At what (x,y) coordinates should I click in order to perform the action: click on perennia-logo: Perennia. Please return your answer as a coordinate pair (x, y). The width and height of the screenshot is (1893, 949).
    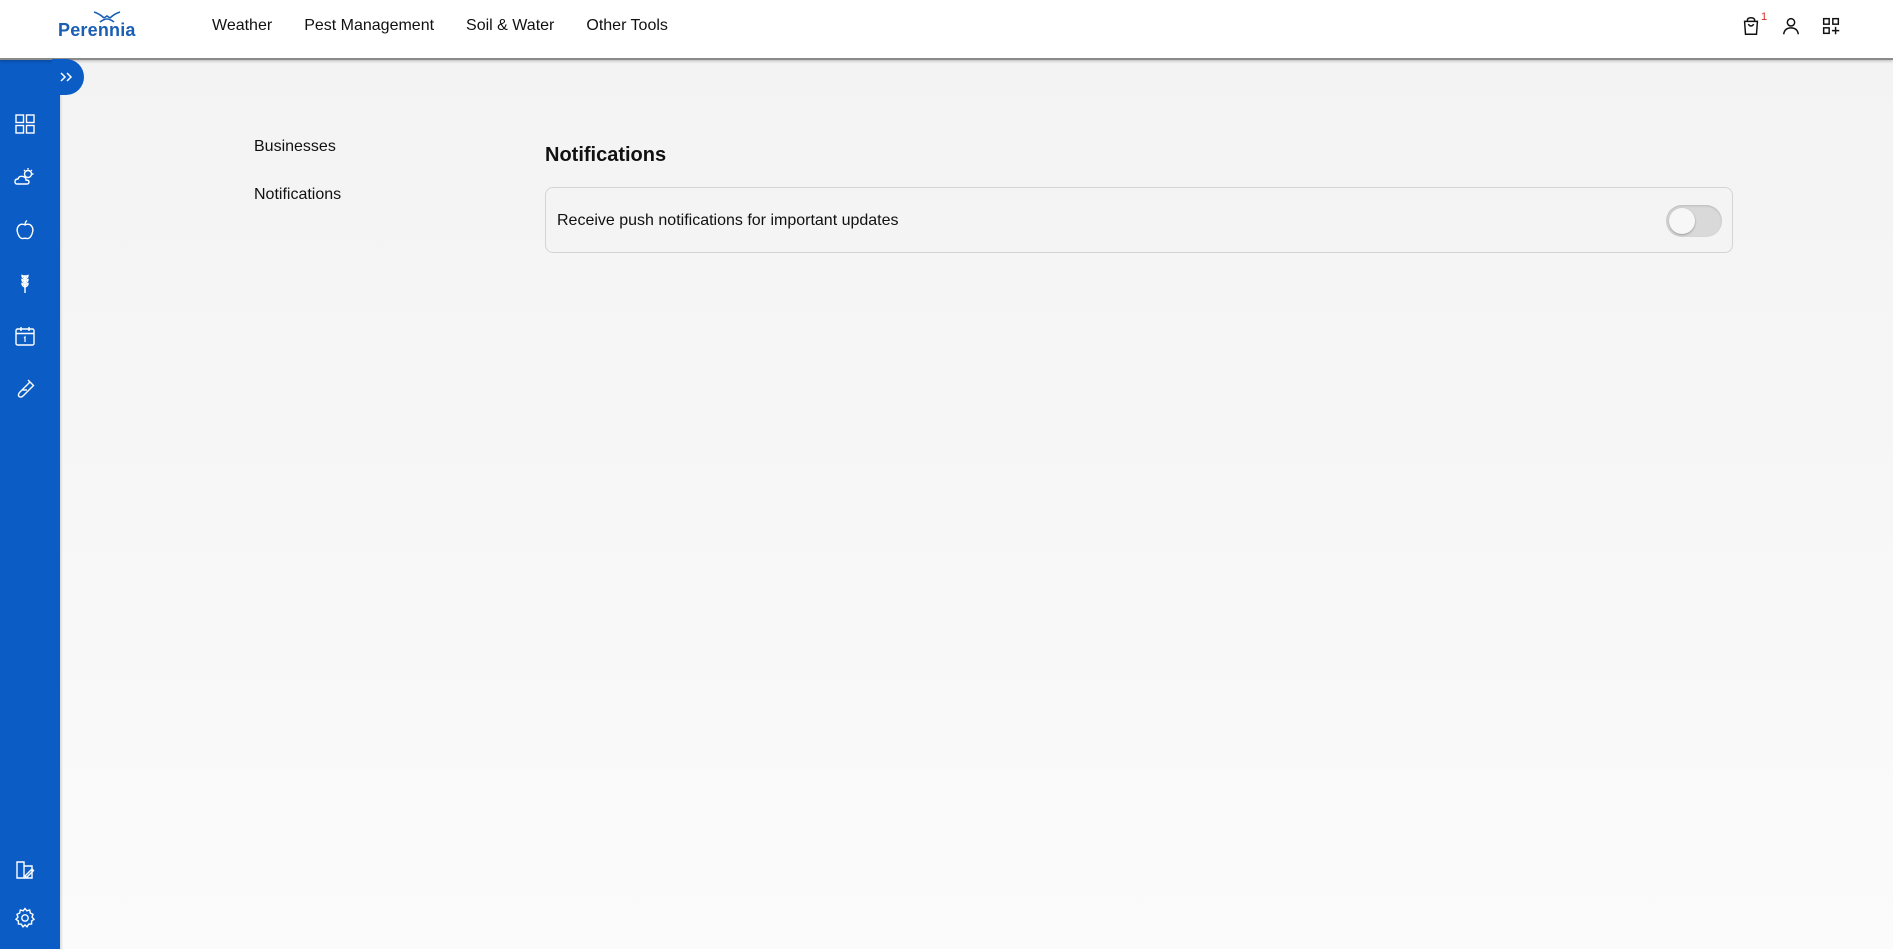
    Looking at the image, I should click on (98, 25).